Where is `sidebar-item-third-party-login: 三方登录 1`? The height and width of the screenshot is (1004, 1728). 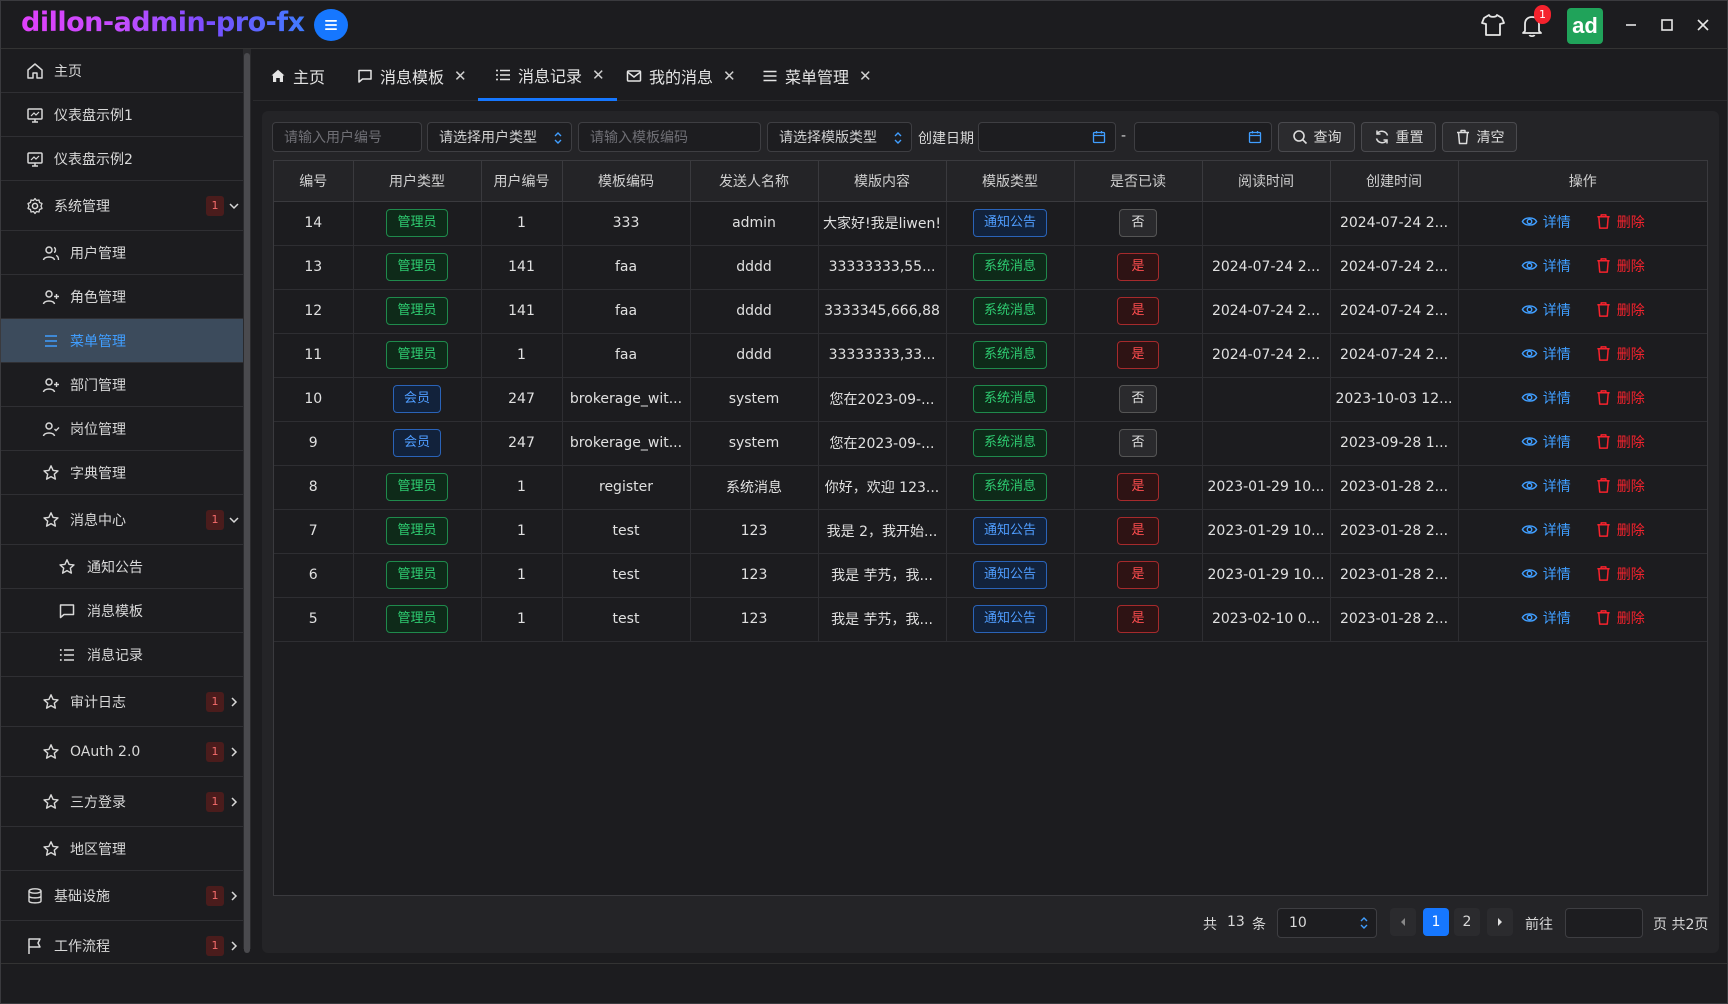
sidebar-item-third-party-login: 三方登录 1 is located at coordinates (122, 802).